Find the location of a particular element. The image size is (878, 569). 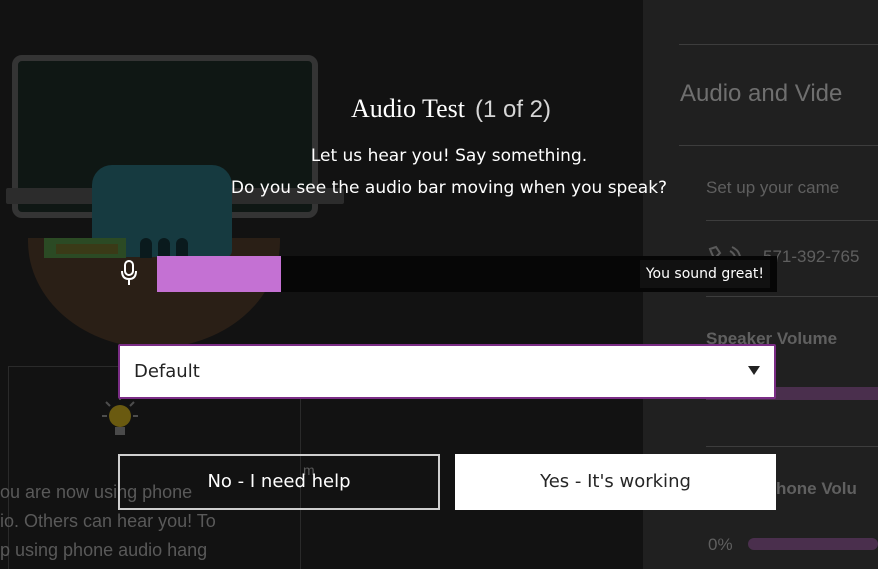

microphone-icon is located at coordinates (129, 272).